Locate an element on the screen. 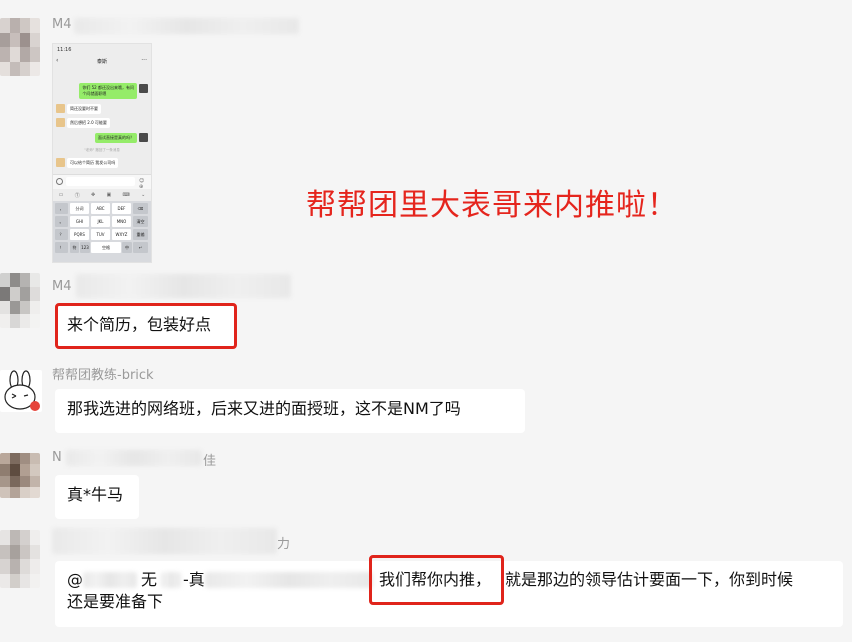 This screenshot has width=852, height=642. sender-name-tail: 力 is located at coordinates (284, 544).